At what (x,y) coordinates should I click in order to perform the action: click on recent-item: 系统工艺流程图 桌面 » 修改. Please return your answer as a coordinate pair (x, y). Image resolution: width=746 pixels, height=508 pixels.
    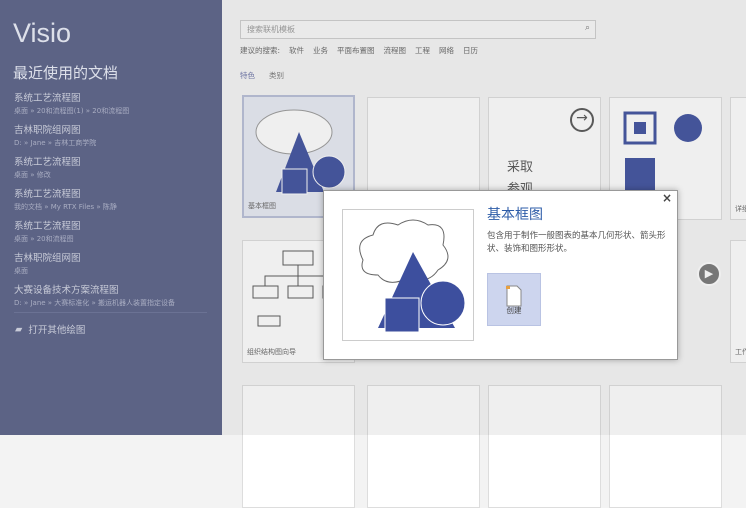
    Looking at the image, I should click on (114, 170).